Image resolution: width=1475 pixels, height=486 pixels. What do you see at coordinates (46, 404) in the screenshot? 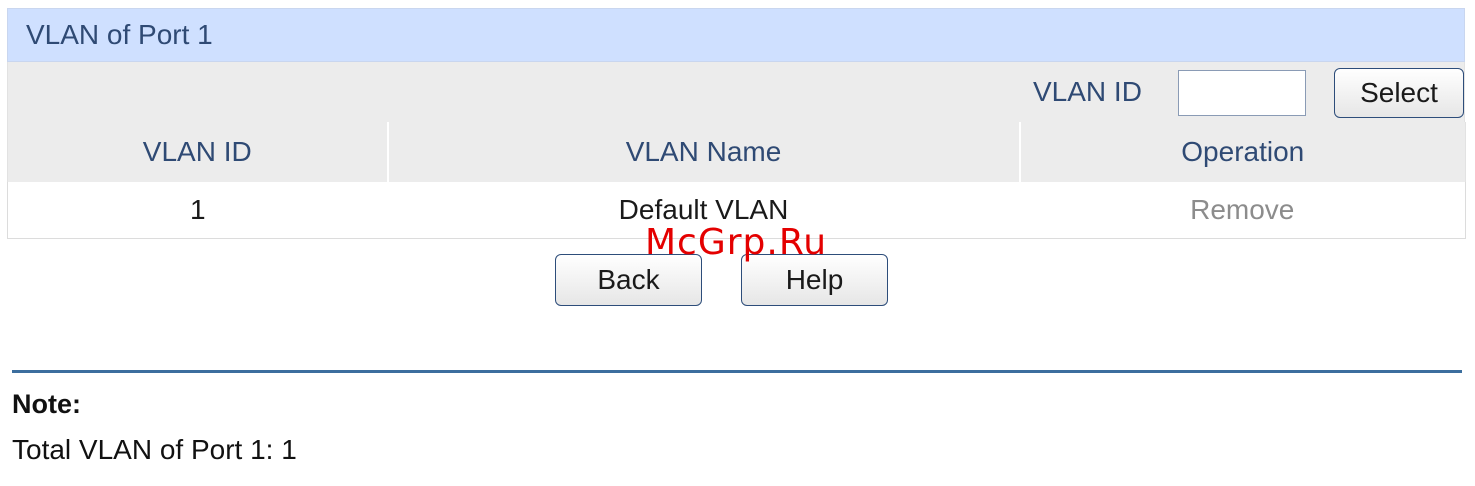
I see `note-title: Note:` at bounding box center [46, 404].